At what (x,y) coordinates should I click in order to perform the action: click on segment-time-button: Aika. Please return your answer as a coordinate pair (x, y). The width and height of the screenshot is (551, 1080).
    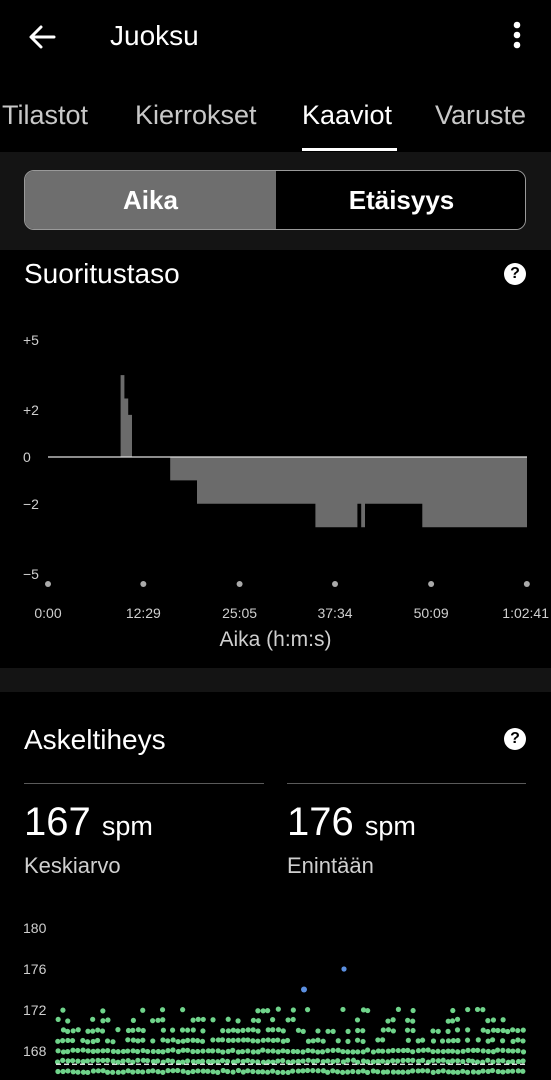
    Looking at the image, I should click on (150, 200).